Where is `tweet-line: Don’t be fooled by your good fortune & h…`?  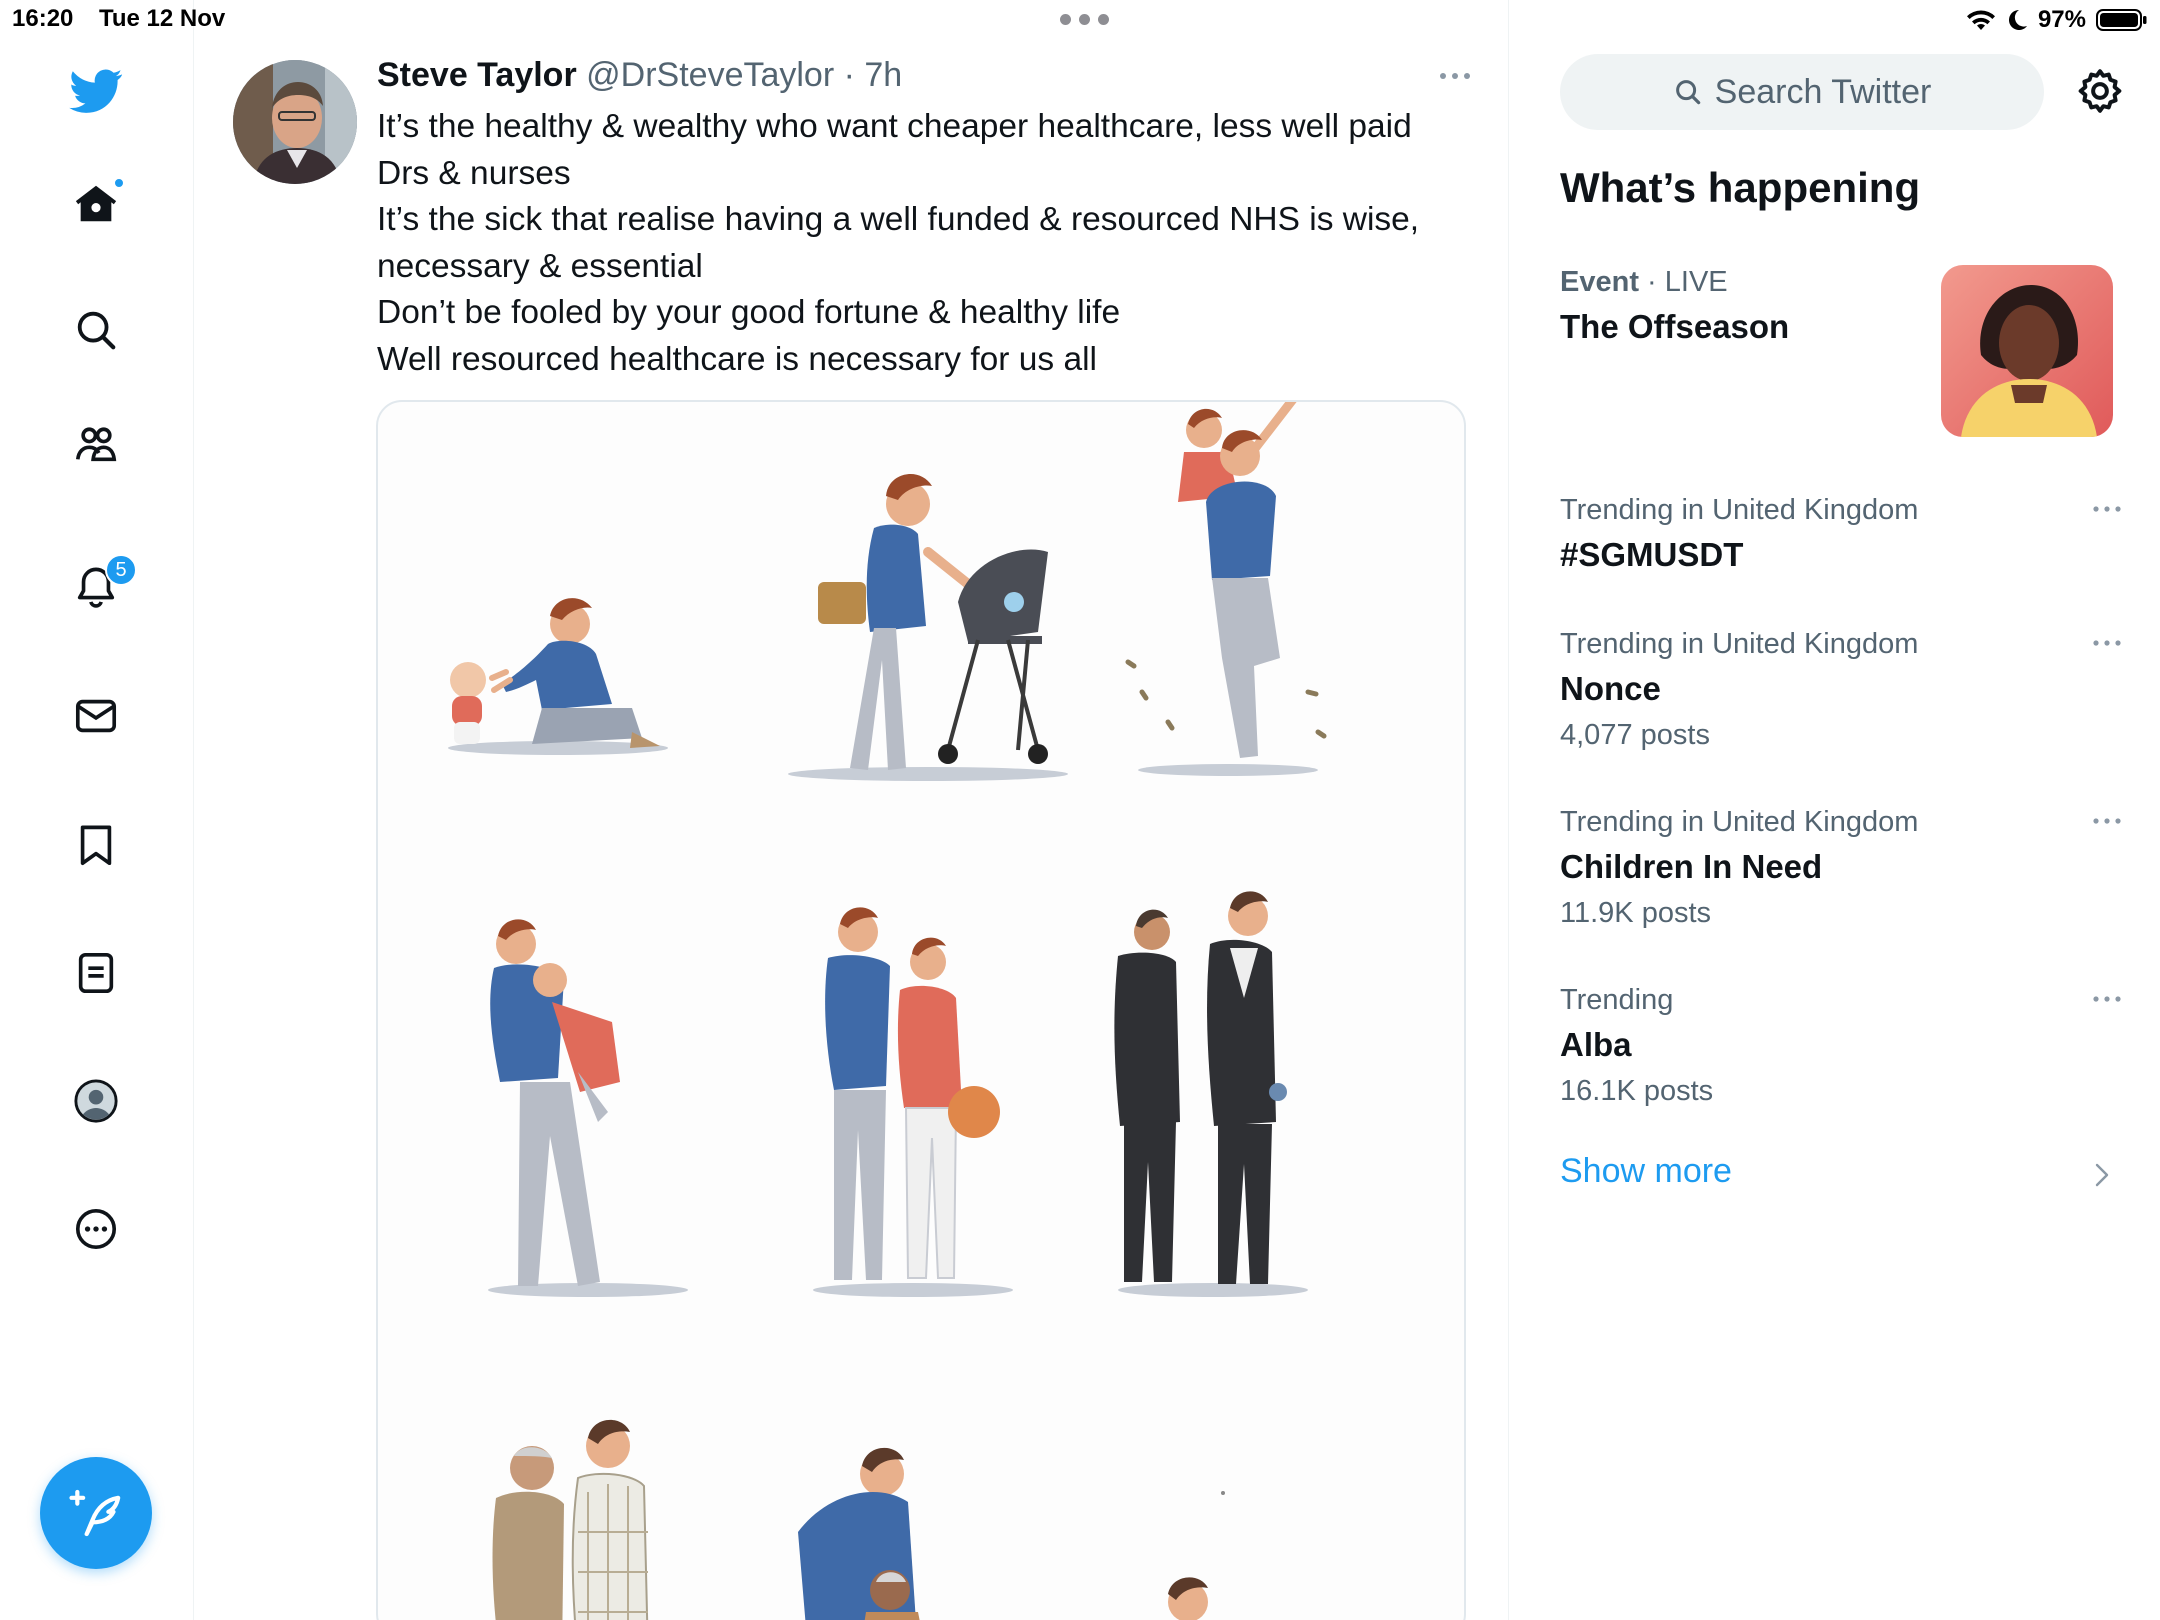 tweet-line: Don’t be fooled by your good fortune & h… is located at coordinates (749, 312).